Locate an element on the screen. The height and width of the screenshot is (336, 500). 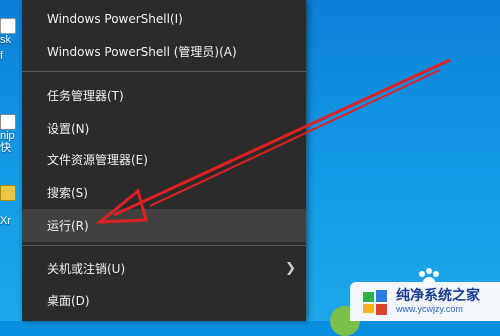
desktop-icon-label: Xr is located at coordinates (5, 221).